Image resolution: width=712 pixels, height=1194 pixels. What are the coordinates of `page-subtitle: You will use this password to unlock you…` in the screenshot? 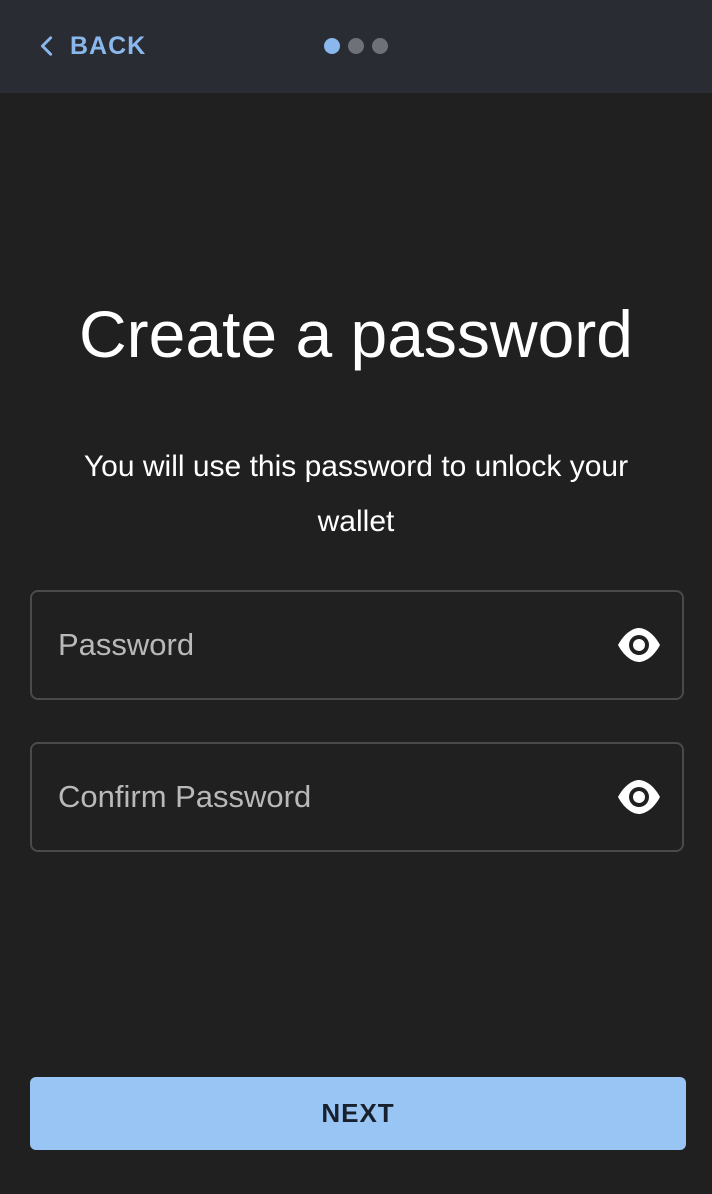 It's located at (356, 494).